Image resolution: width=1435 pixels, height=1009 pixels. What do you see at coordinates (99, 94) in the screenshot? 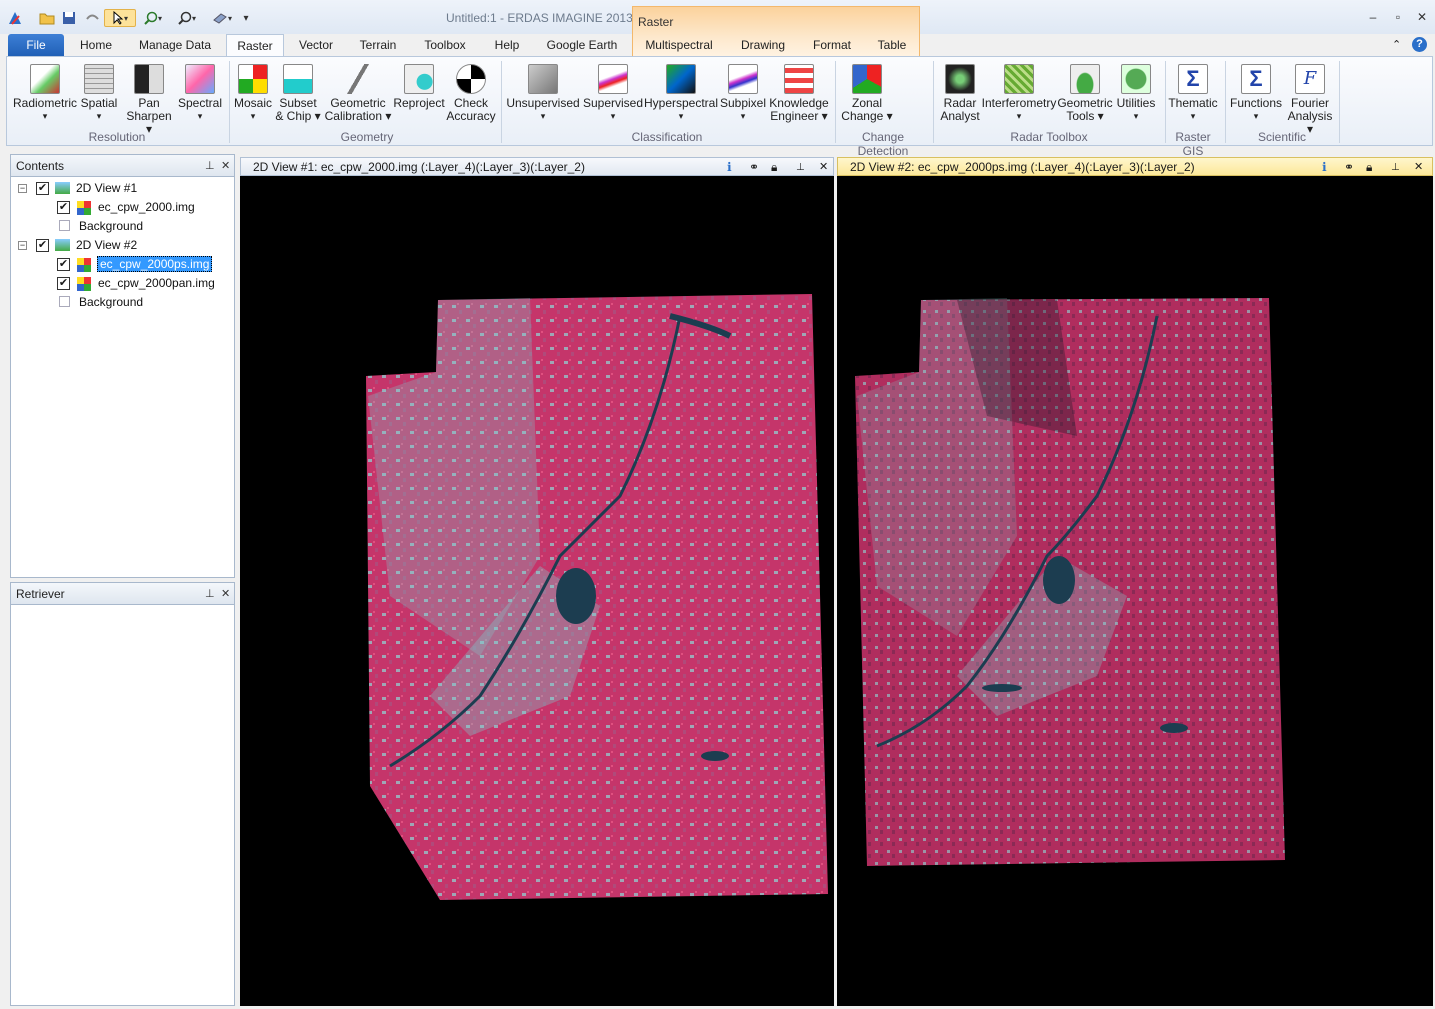
I see `spatial-button: Spatial ▾` at bounding box center [99, 94].